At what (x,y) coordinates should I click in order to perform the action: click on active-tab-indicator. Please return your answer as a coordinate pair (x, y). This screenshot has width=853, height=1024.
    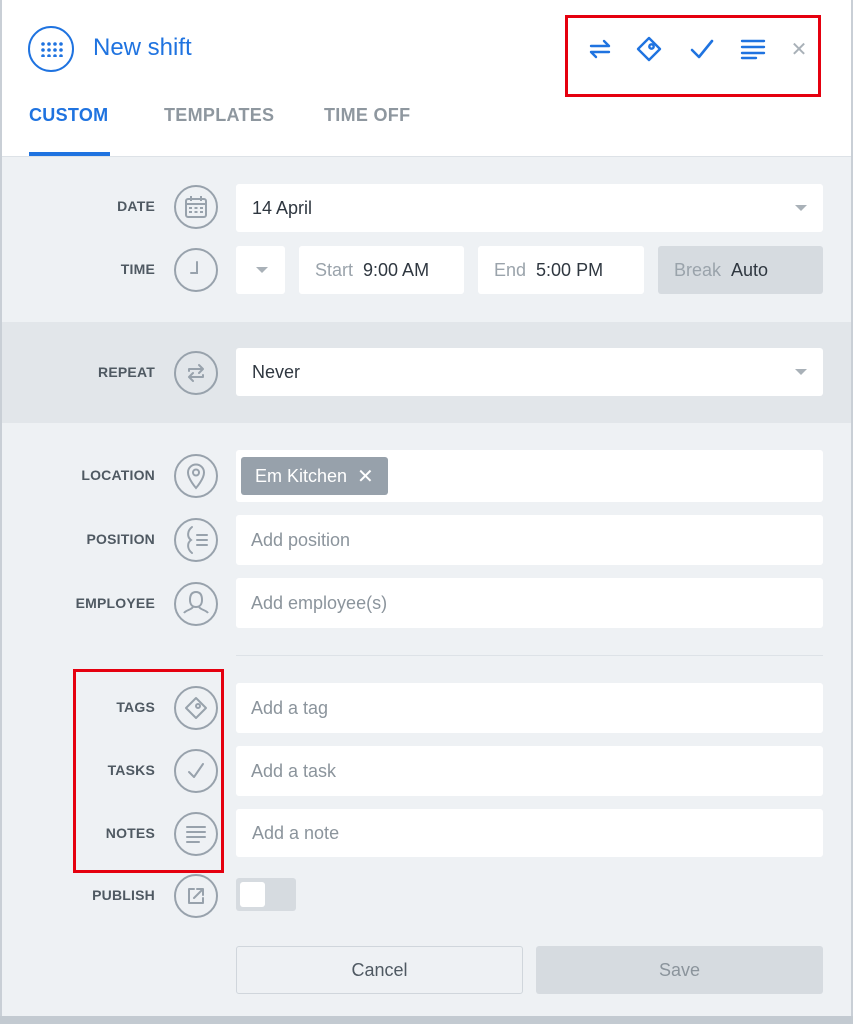
    Looking at the image, I should click on (69, 154).